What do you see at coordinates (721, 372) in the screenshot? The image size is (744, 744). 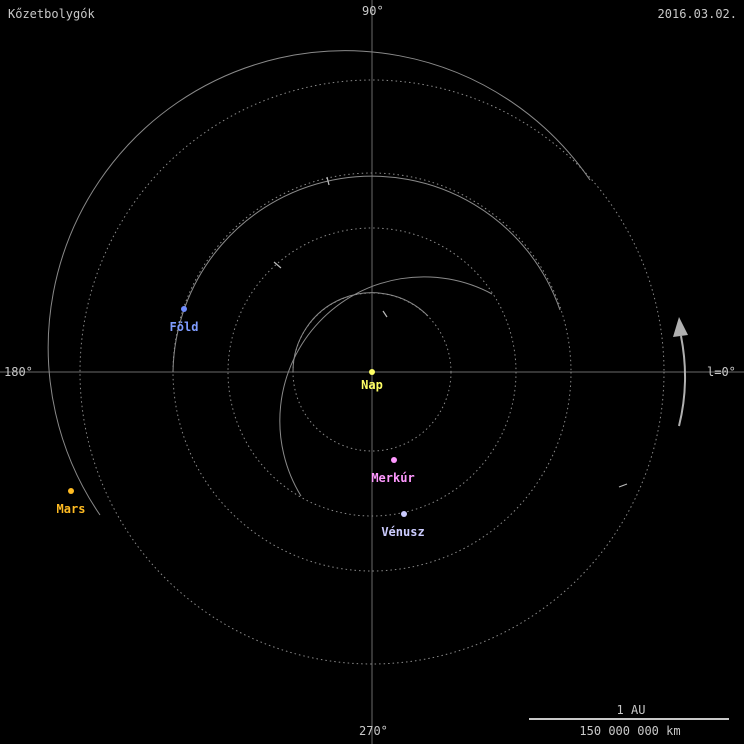 I see `angle-label-0: l=0°` at bounding box center [721, 372].